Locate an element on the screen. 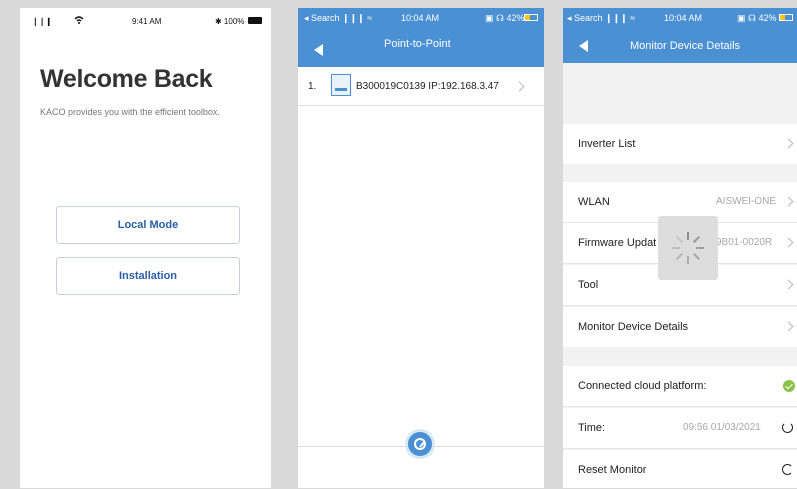 Image resolution: width=797 pixels, height=489 pixels. device-list-item: 1. B300019C0139 IP:192.168.3.47 is located at coordinates (421, 86).